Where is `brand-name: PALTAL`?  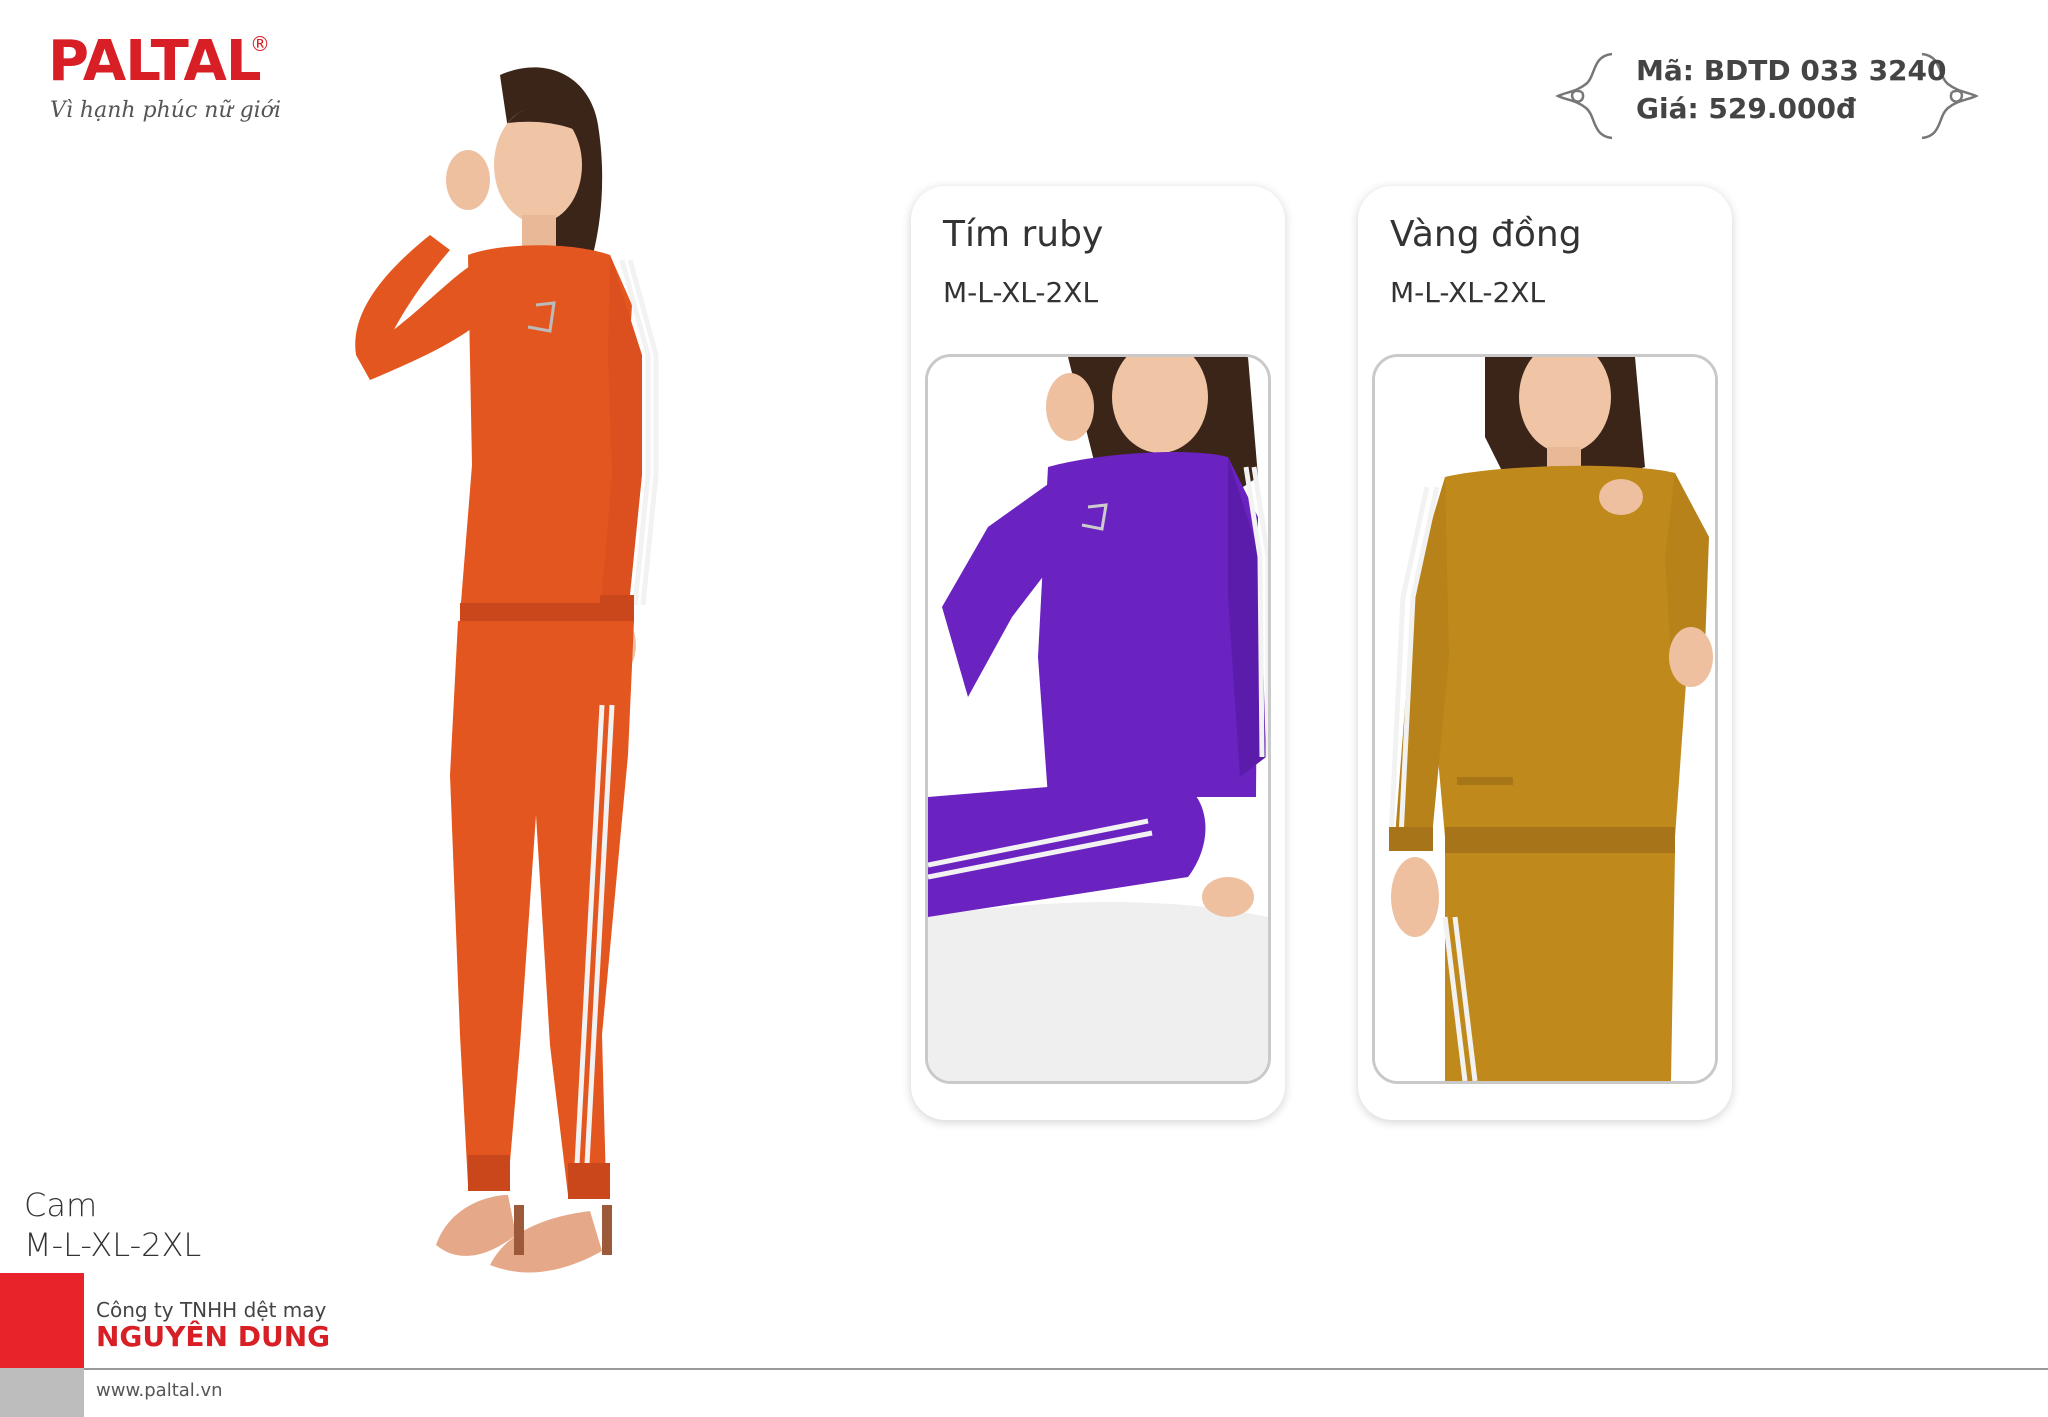
brand-name: PALTAL is located at coordinates (155, 61).